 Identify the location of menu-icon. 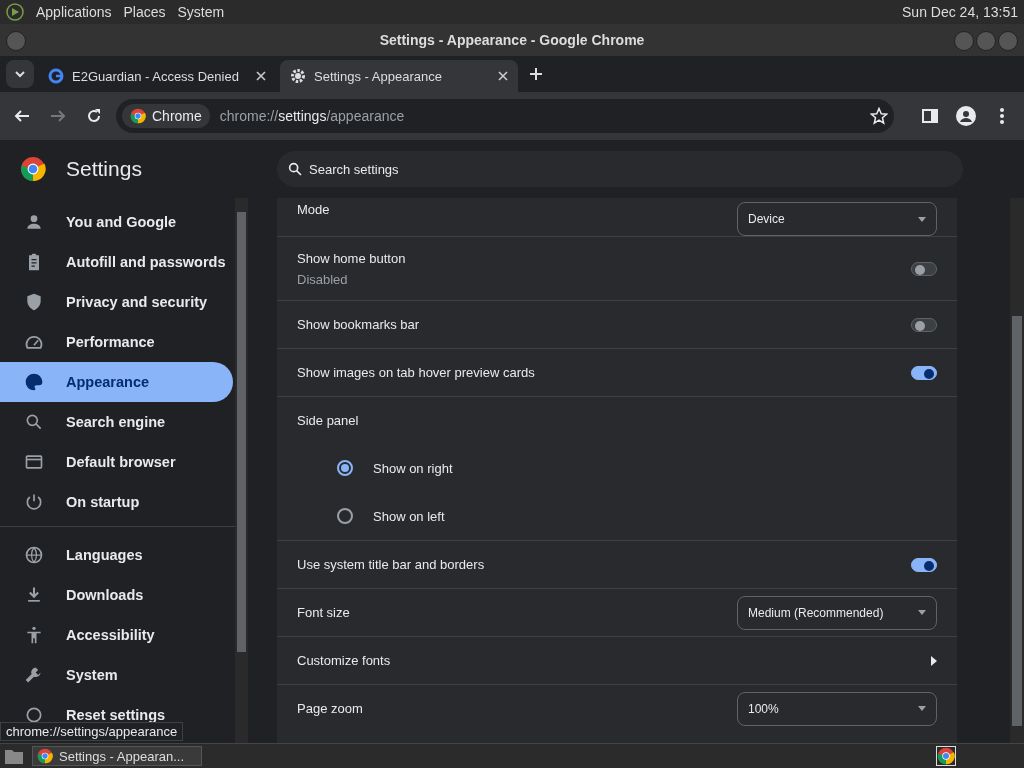
(1002, 116).